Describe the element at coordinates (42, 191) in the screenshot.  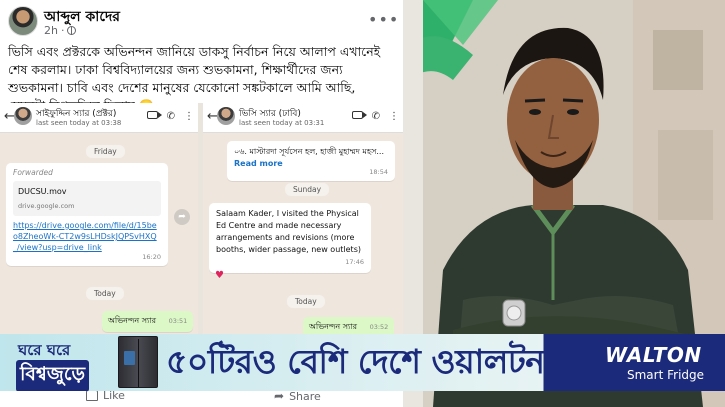
I see `file-name: DUCSU.mov` at that location.